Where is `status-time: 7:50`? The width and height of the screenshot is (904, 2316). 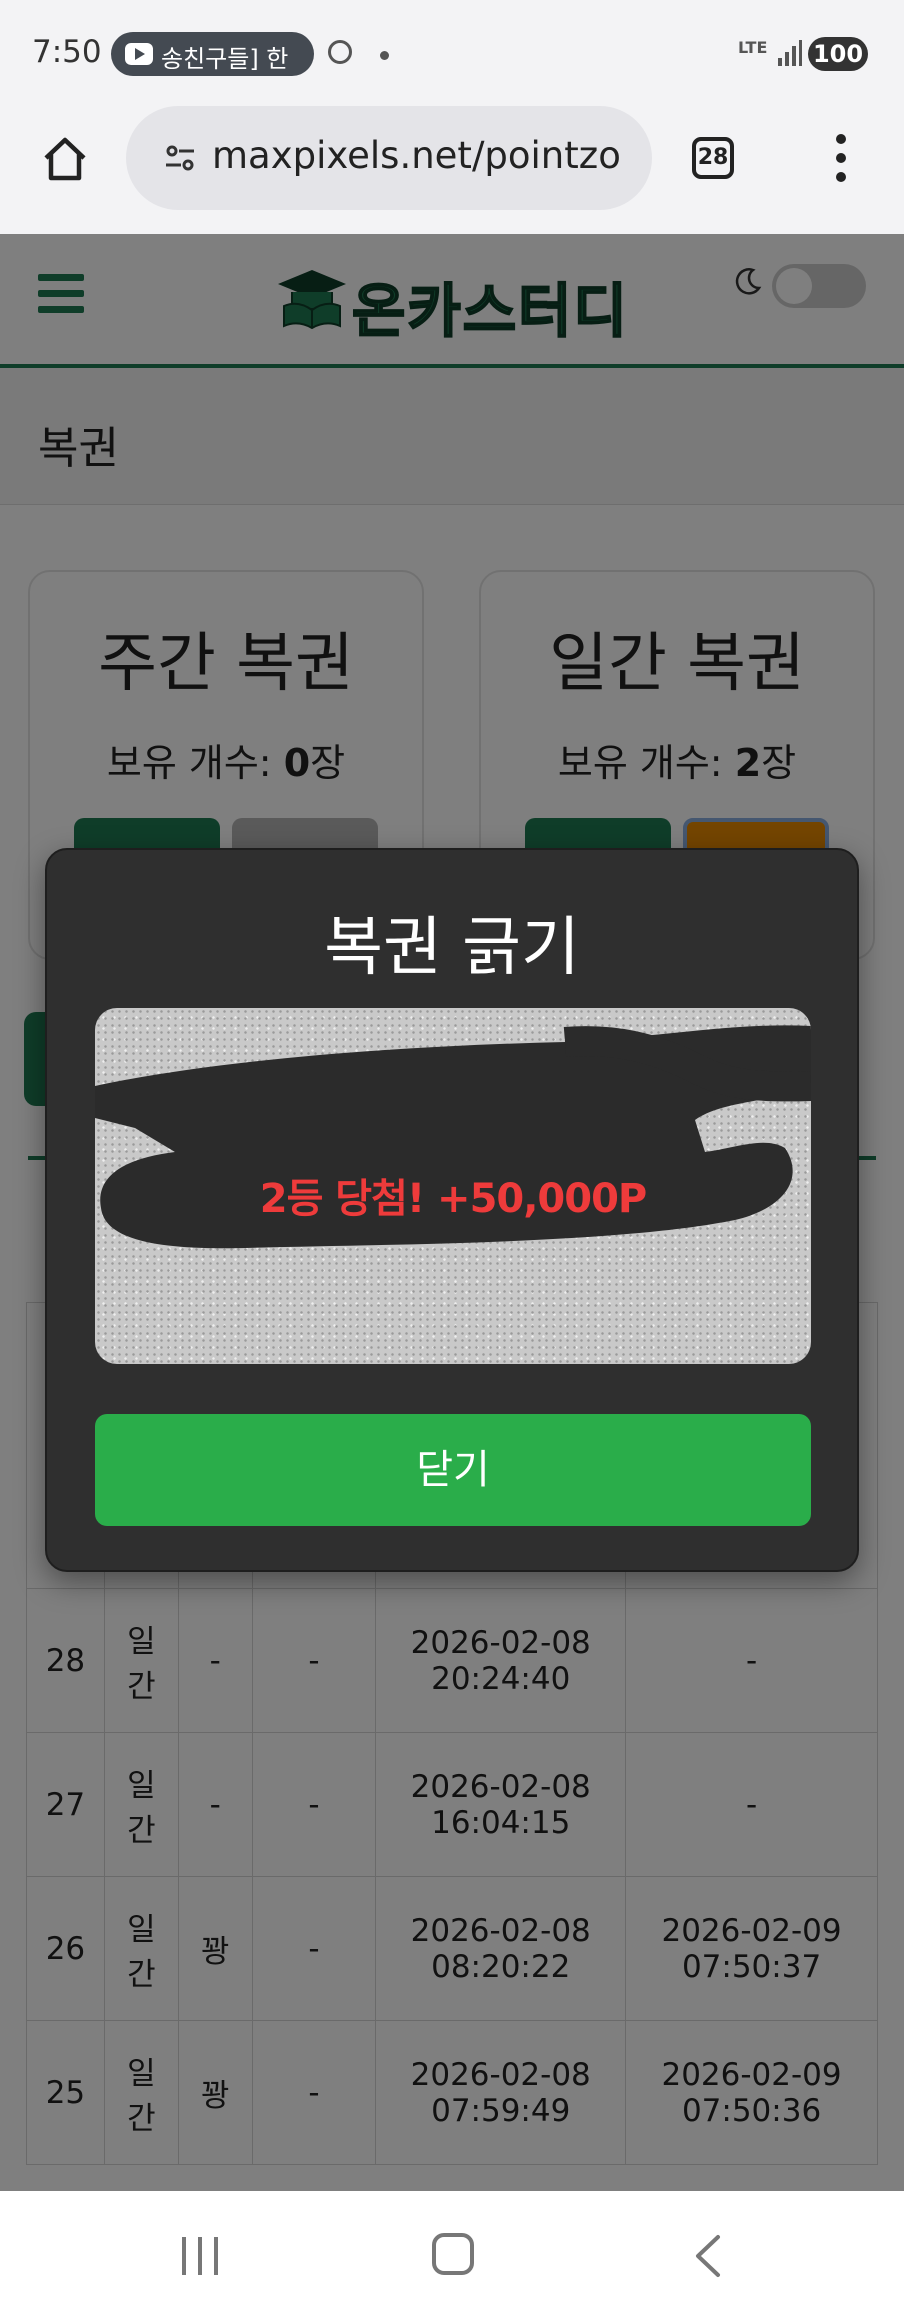
status-time: 7:50 is located at coordinates (67, 52).